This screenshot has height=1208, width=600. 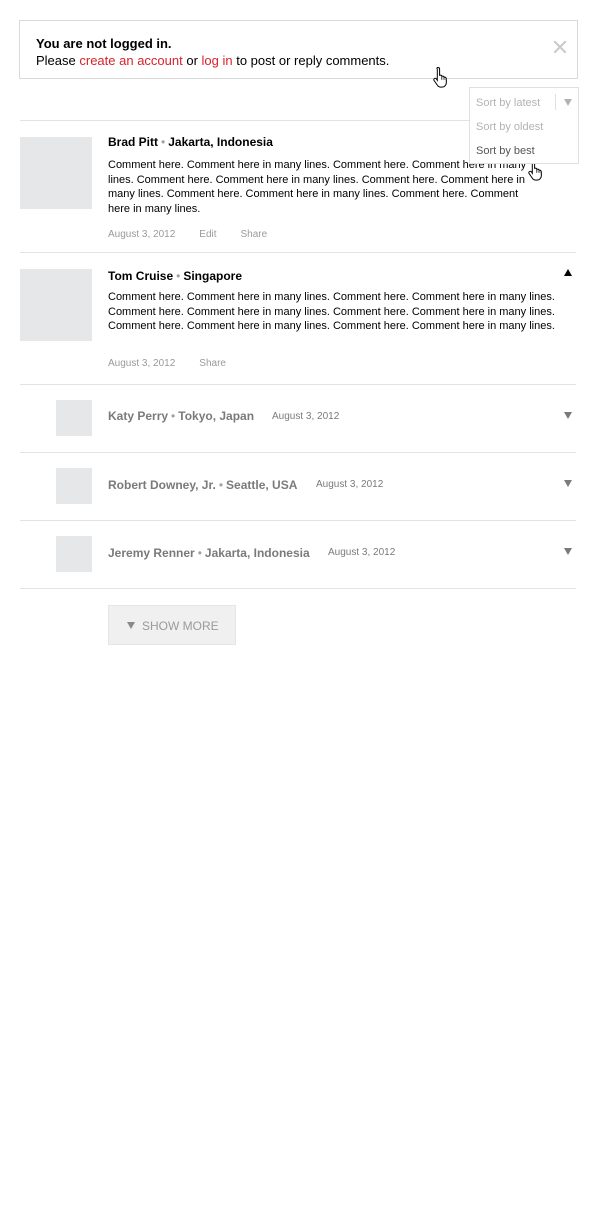 I want to click on sort-separator, so click(x=555, y=102).